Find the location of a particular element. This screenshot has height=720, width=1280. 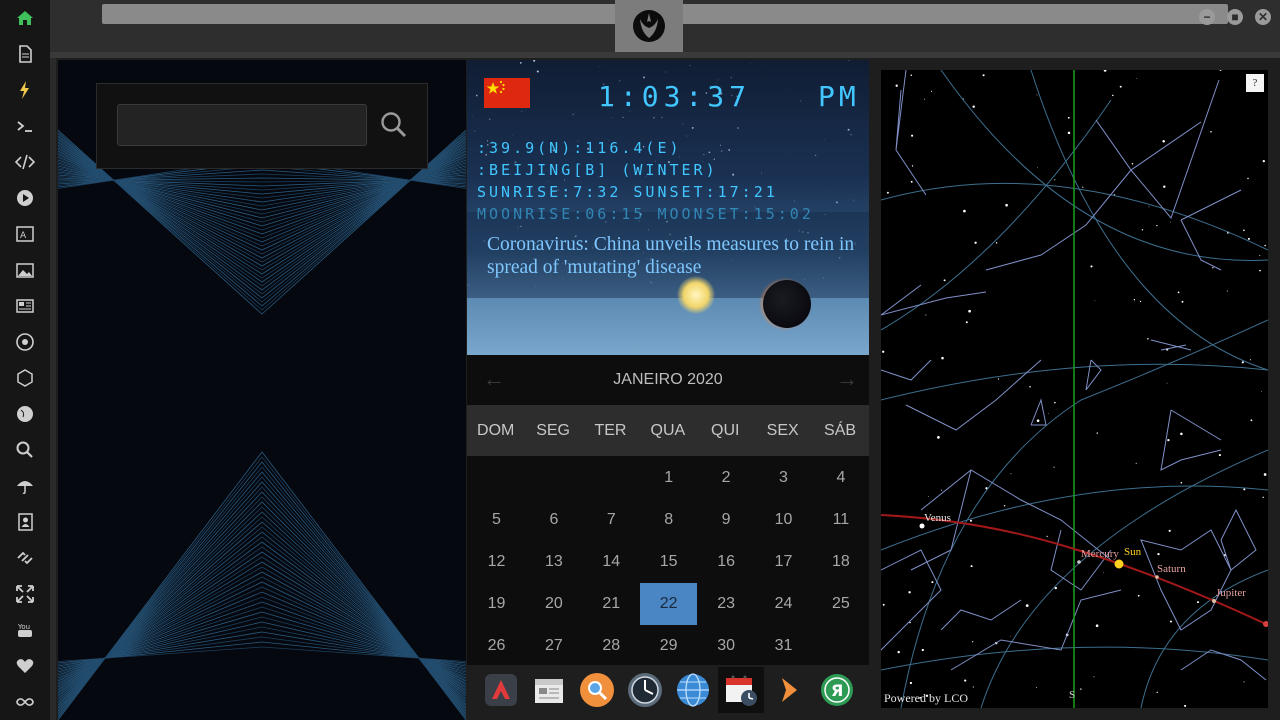

calendar-day: 6 is located at coordinates (553, 520).